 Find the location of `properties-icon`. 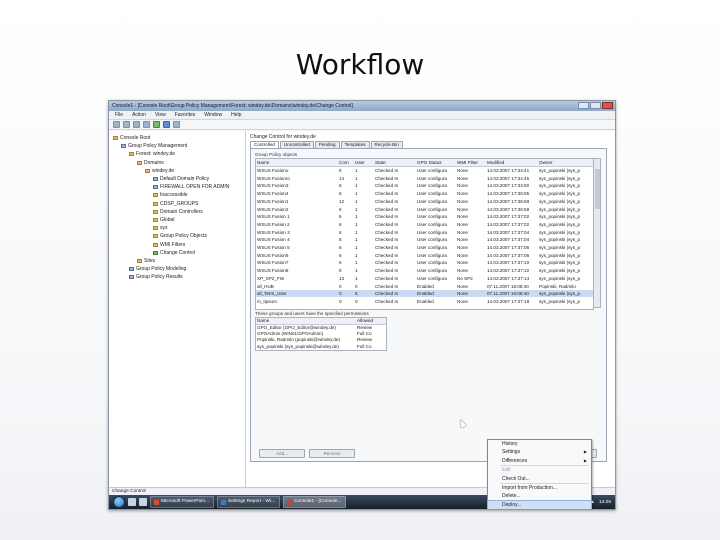

properties-icon is located at coordinates (156, 124).